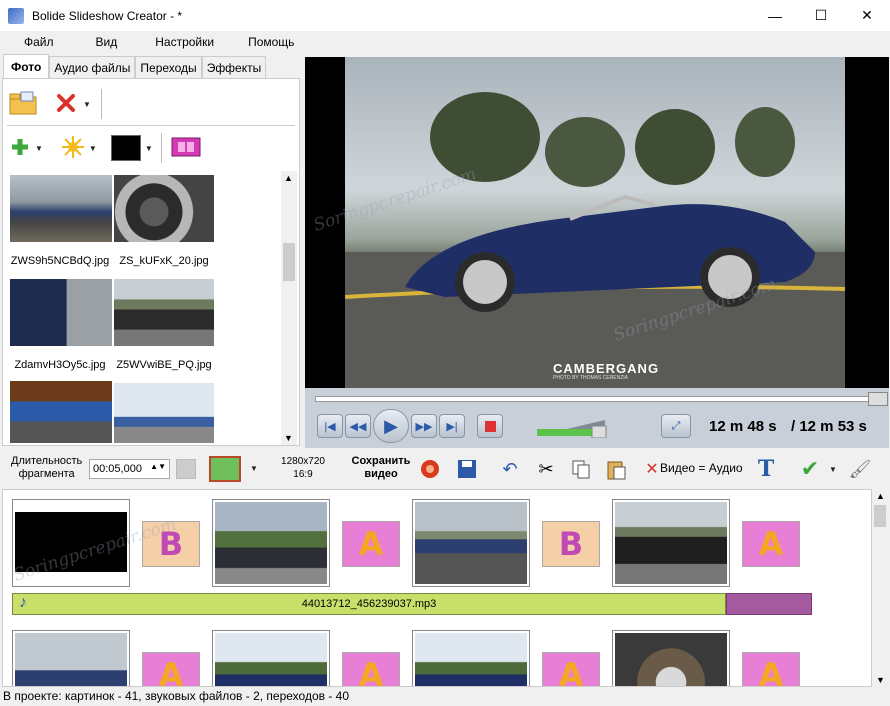  What do you see at coordinates (381, 468) in the screenshot?
I see `save-video-button: Сохранить видео` at bounding box center [381, 468].